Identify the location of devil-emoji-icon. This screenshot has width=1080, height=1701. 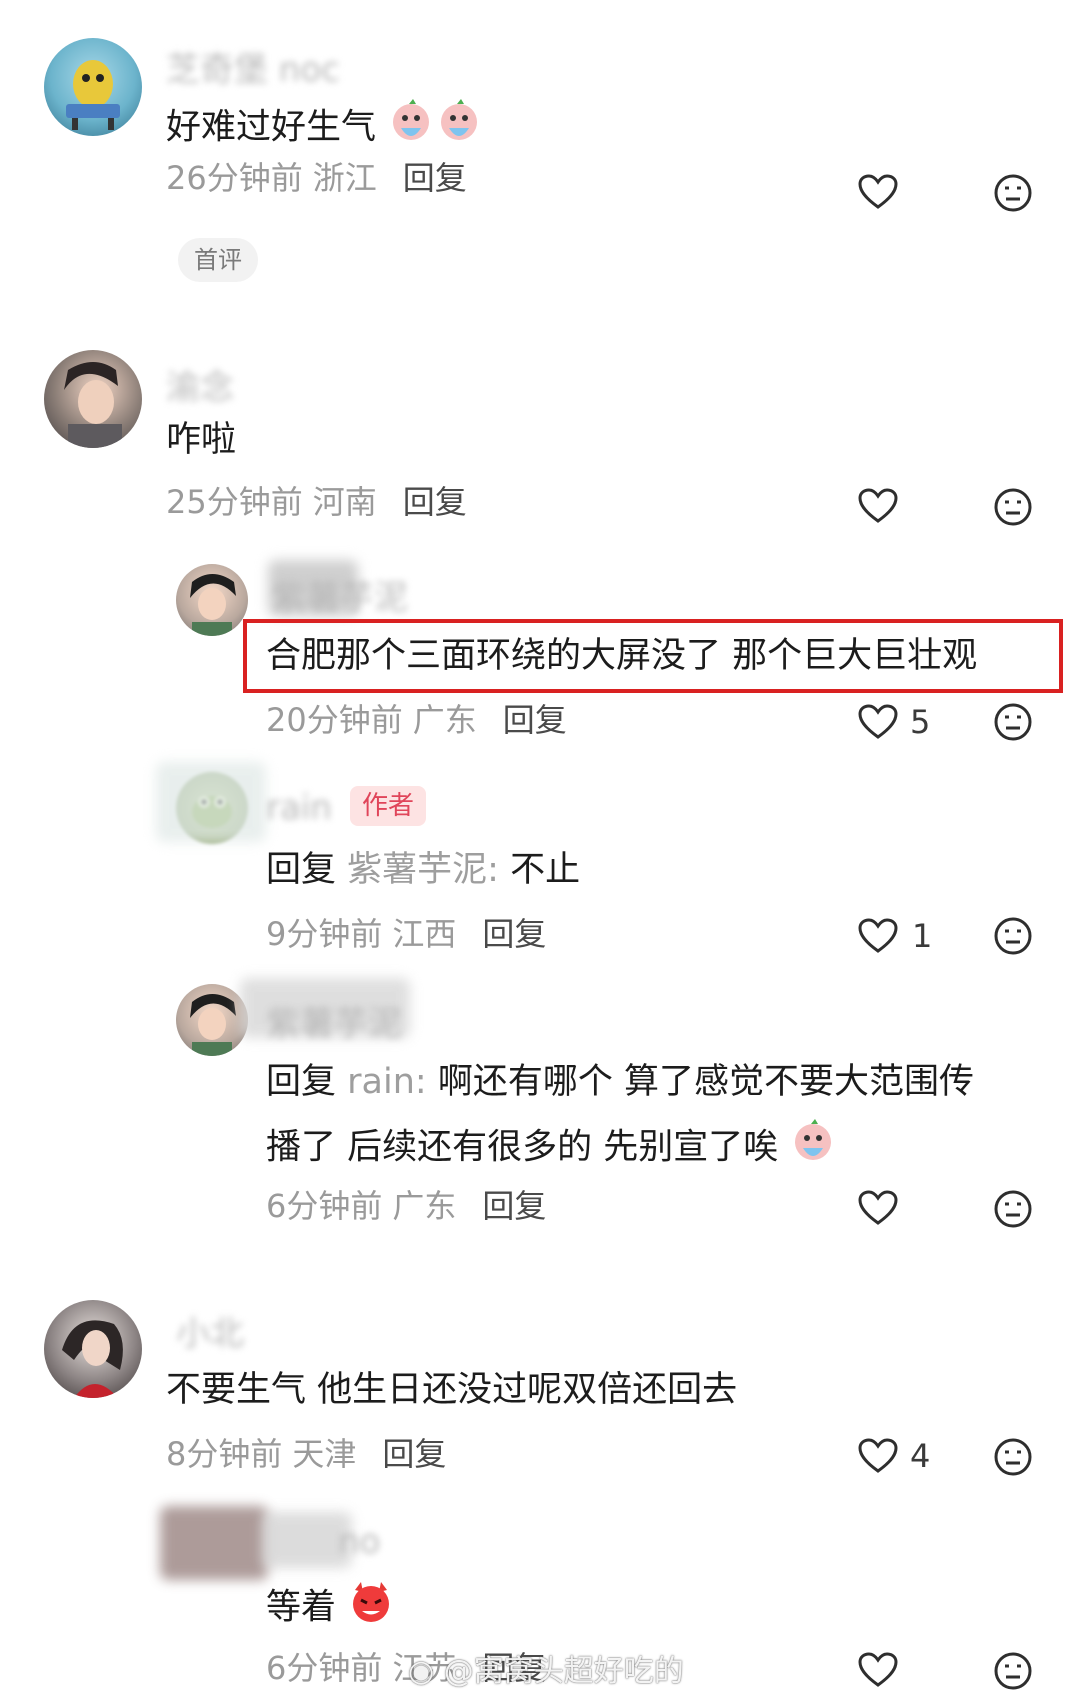
(371, 1608).